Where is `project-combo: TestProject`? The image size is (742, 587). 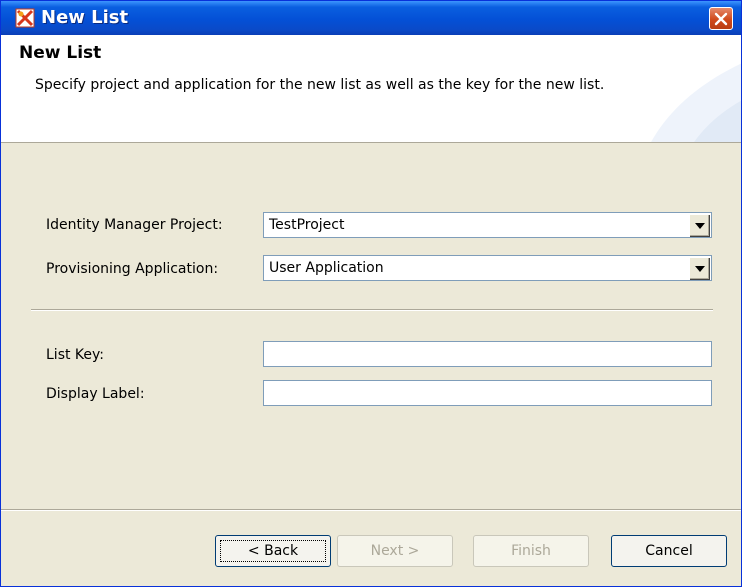
project-combo: TestProject is located at coordinates (487, 225).